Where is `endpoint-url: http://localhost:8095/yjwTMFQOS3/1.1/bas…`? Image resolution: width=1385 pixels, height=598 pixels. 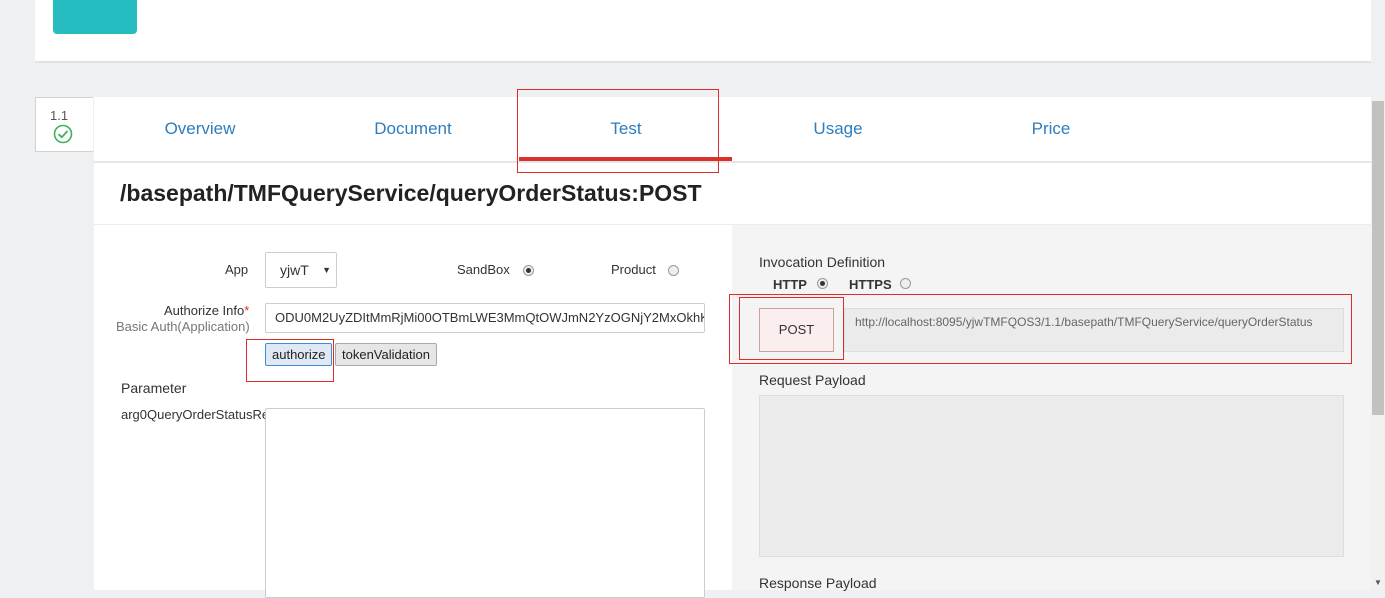
endpoint-url: http://localhost:8095/yjwTMFQOS3/1.1/bas… is located at coordinates (1094, 330).